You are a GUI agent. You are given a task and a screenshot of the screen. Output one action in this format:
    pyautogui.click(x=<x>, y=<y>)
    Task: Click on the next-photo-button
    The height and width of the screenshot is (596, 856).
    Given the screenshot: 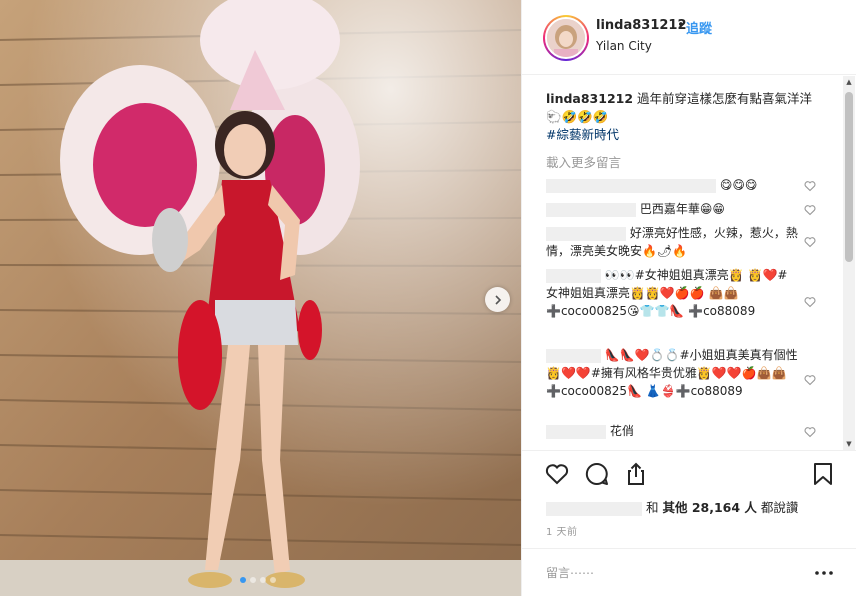 What is the action you would take?
    pyautogui.click(x=497, y=299)
    